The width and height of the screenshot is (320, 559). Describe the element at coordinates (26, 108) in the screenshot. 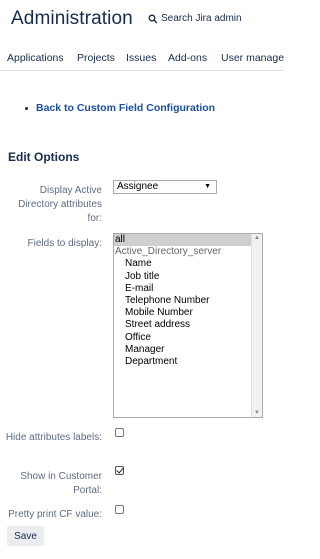

I see `bullet-icon` at that location.